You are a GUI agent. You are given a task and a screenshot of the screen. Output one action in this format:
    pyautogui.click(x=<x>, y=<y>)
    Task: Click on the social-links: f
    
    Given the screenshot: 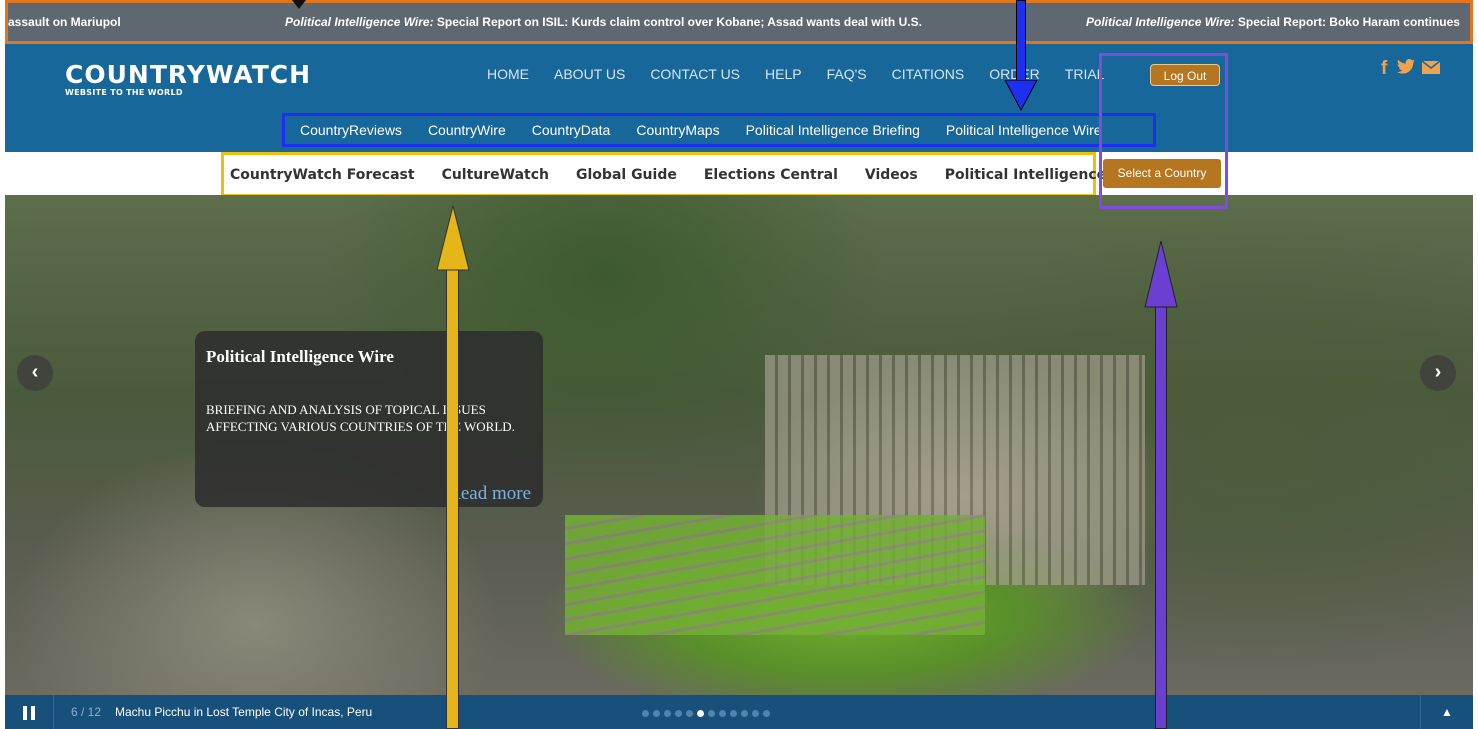 What is the action you would take?
    pyautogui.click(x=1411, y=69)
    